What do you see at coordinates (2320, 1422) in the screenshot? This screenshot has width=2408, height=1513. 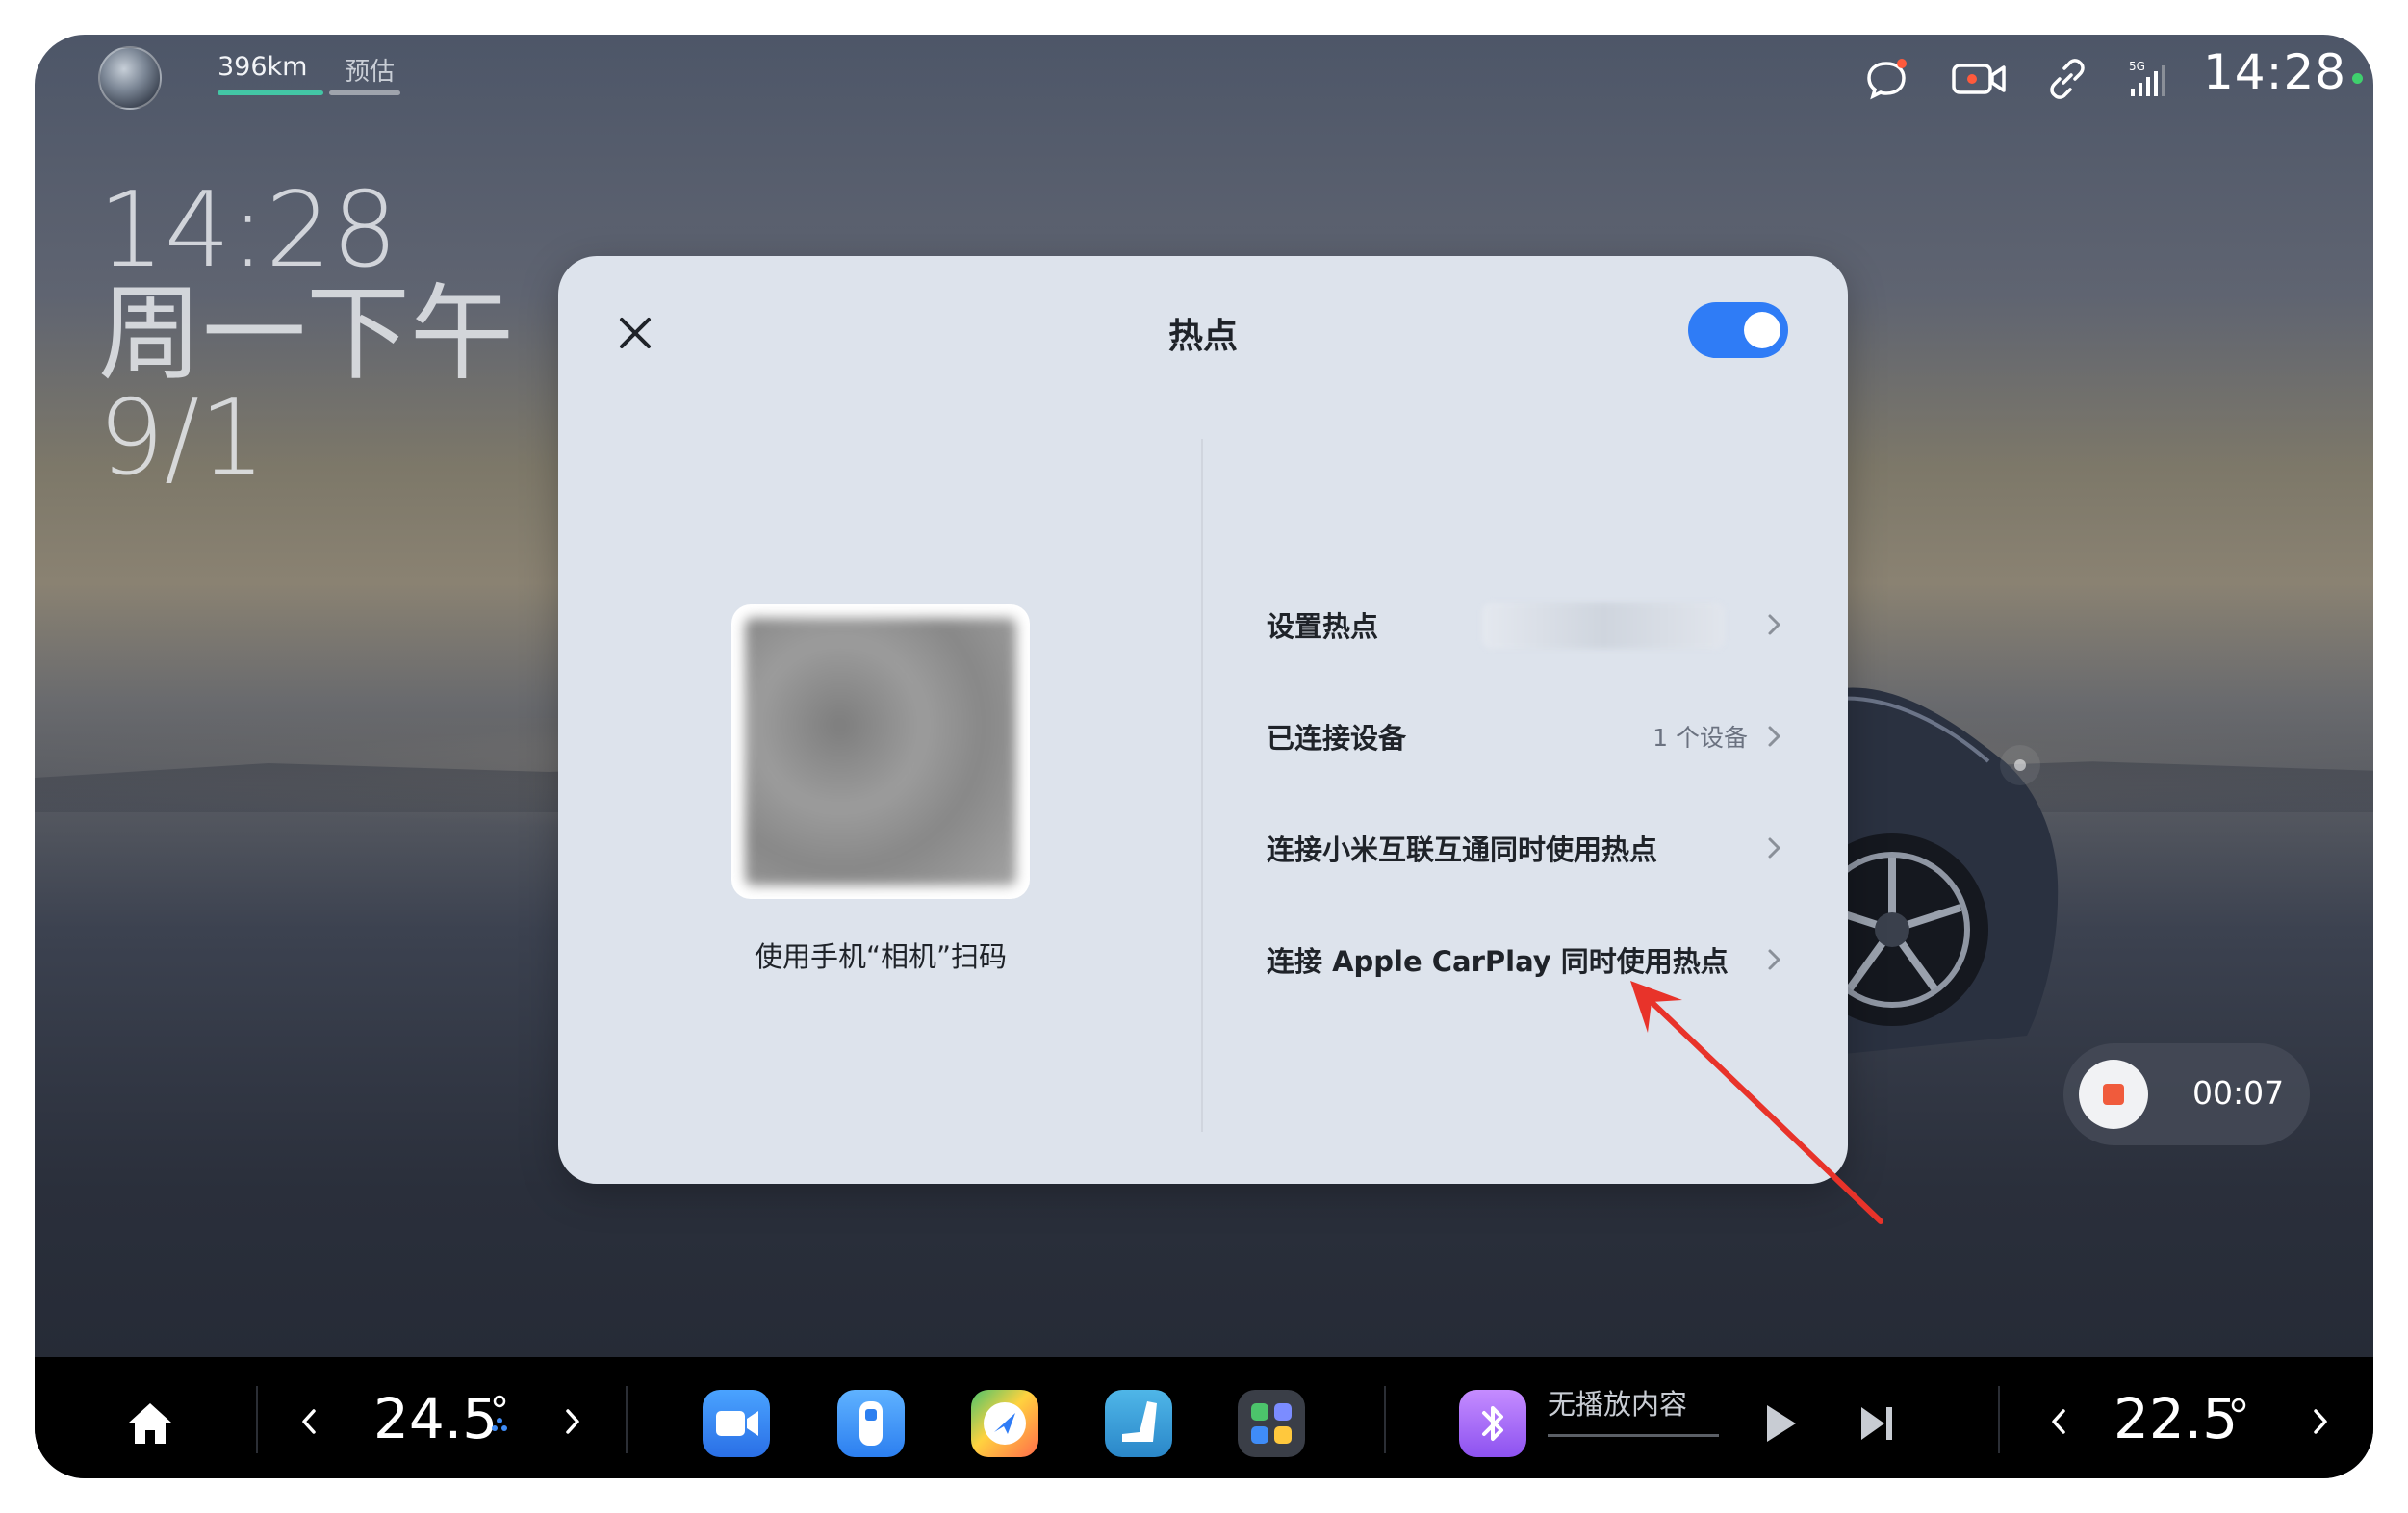 I see `temp-right-increase-icon` at bounding box center [2320, 1422].